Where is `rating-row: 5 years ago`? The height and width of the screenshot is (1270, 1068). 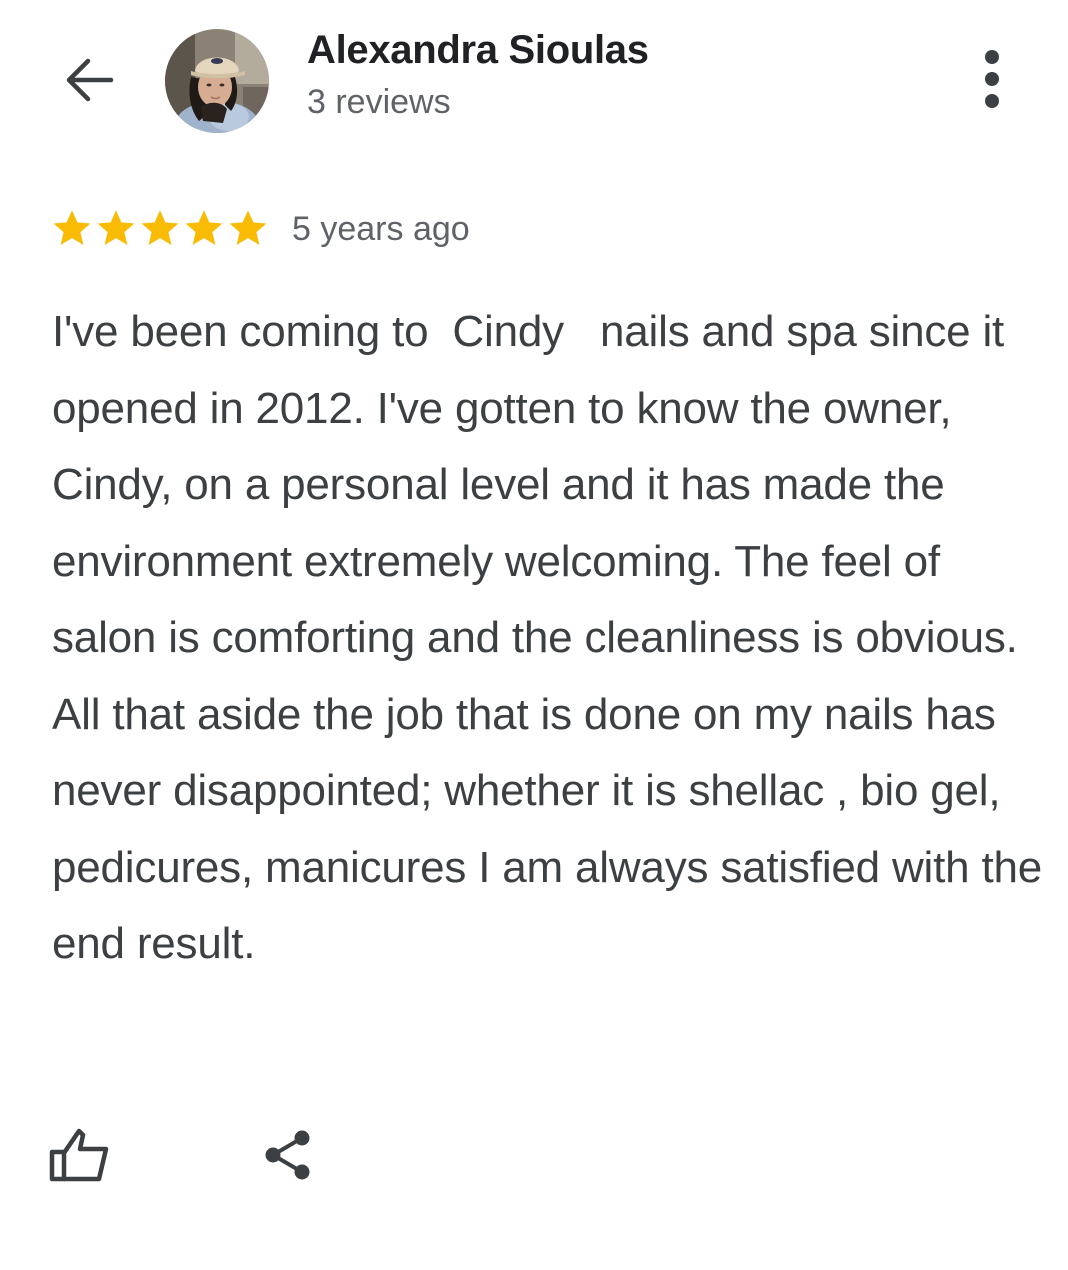
rating-row: 5 years ago is located at coordinates (260, 229).